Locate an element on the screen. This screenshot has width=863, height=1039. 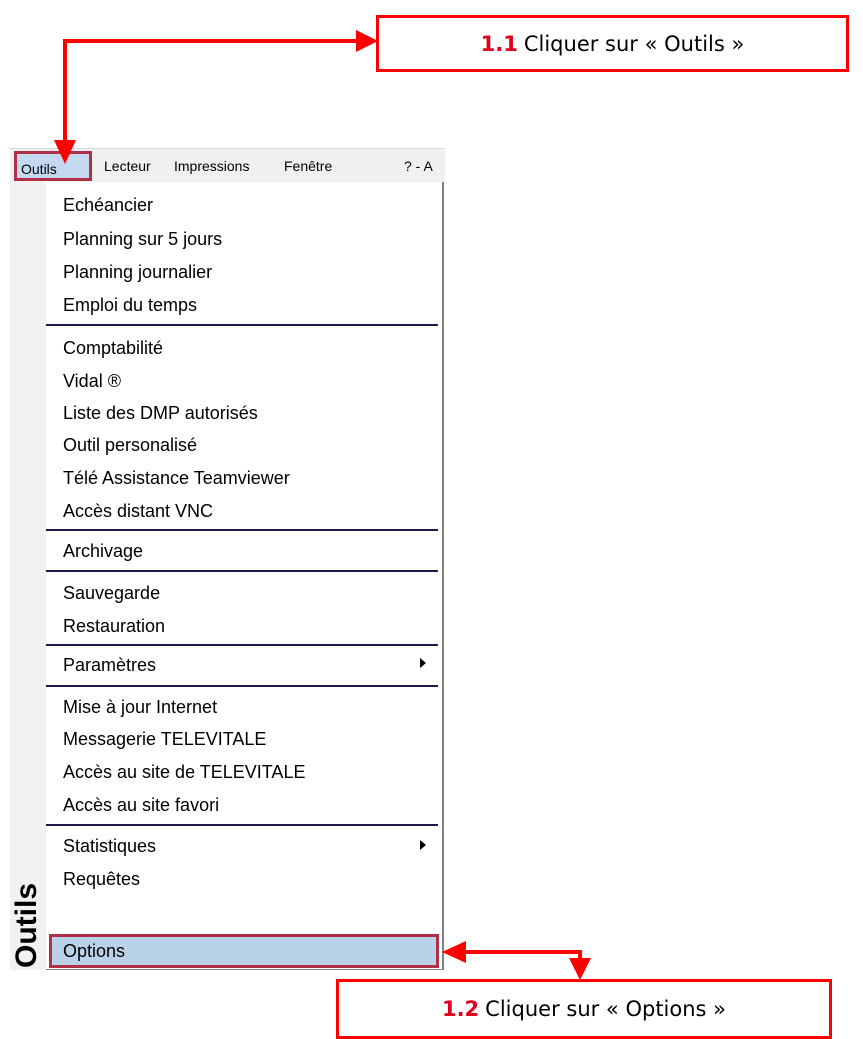
arrow-to-options is located at coordinates (522, 955).